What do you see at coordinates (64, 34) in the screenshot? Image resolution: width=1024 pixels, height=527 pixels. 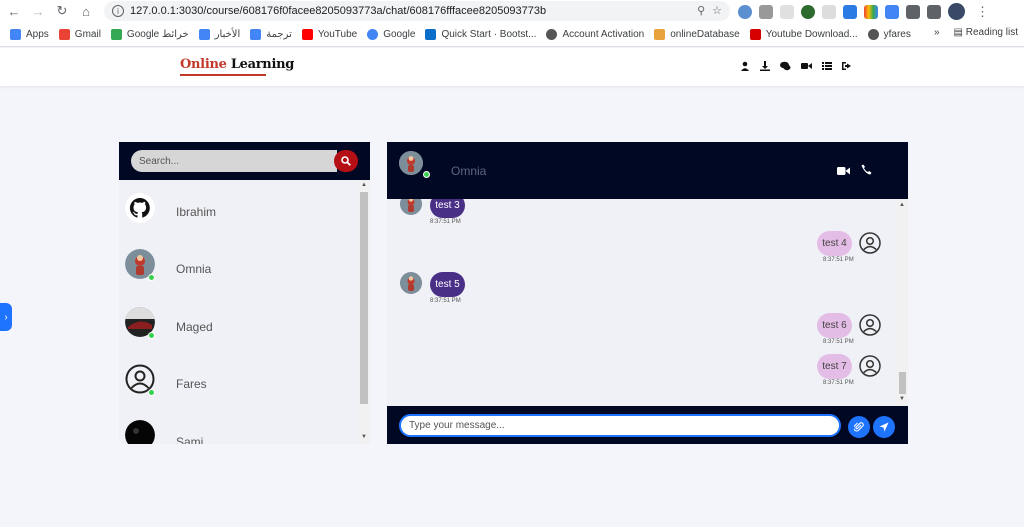 I see `gmail-icon` at bounding box center [64, 34].